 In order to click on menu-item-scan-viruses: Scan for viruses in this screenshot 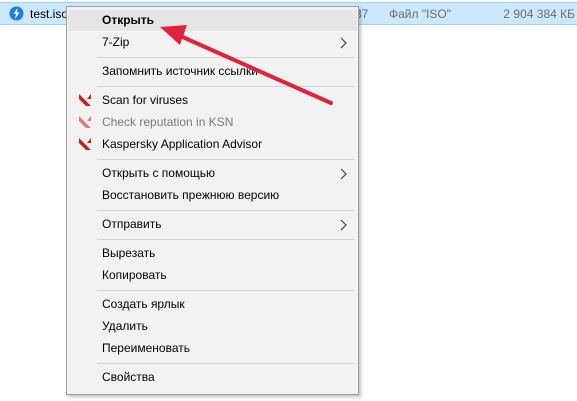, I will do `click(212, 100)`.